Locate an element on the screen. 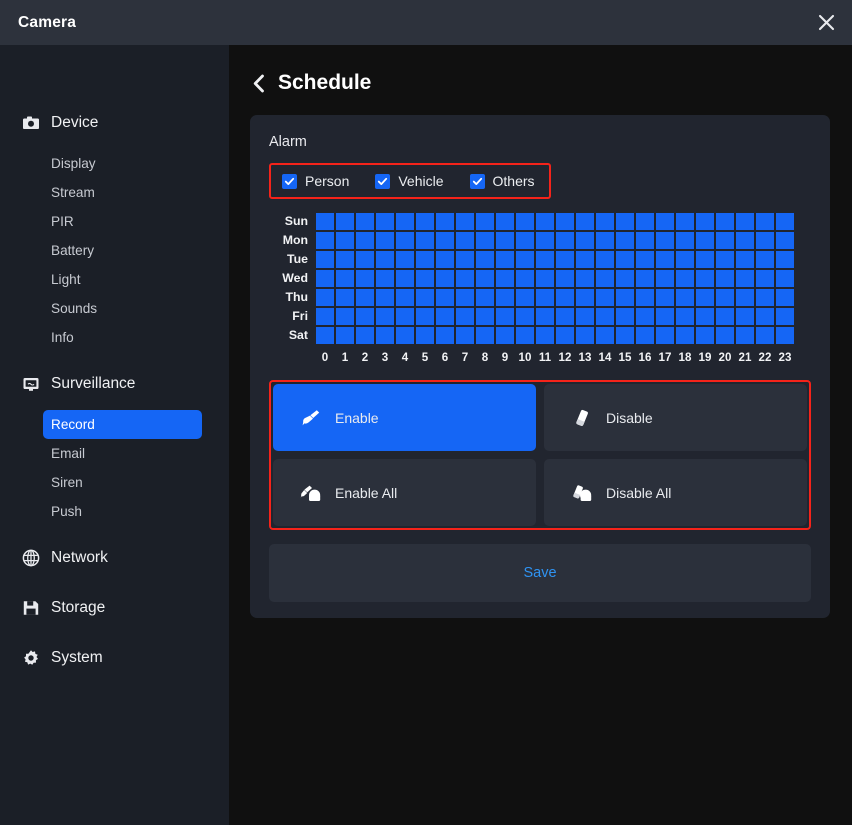 The width and height of the screenshot is (852, 825). sidebar-item-email: Email is located at coordinates (122, 453).